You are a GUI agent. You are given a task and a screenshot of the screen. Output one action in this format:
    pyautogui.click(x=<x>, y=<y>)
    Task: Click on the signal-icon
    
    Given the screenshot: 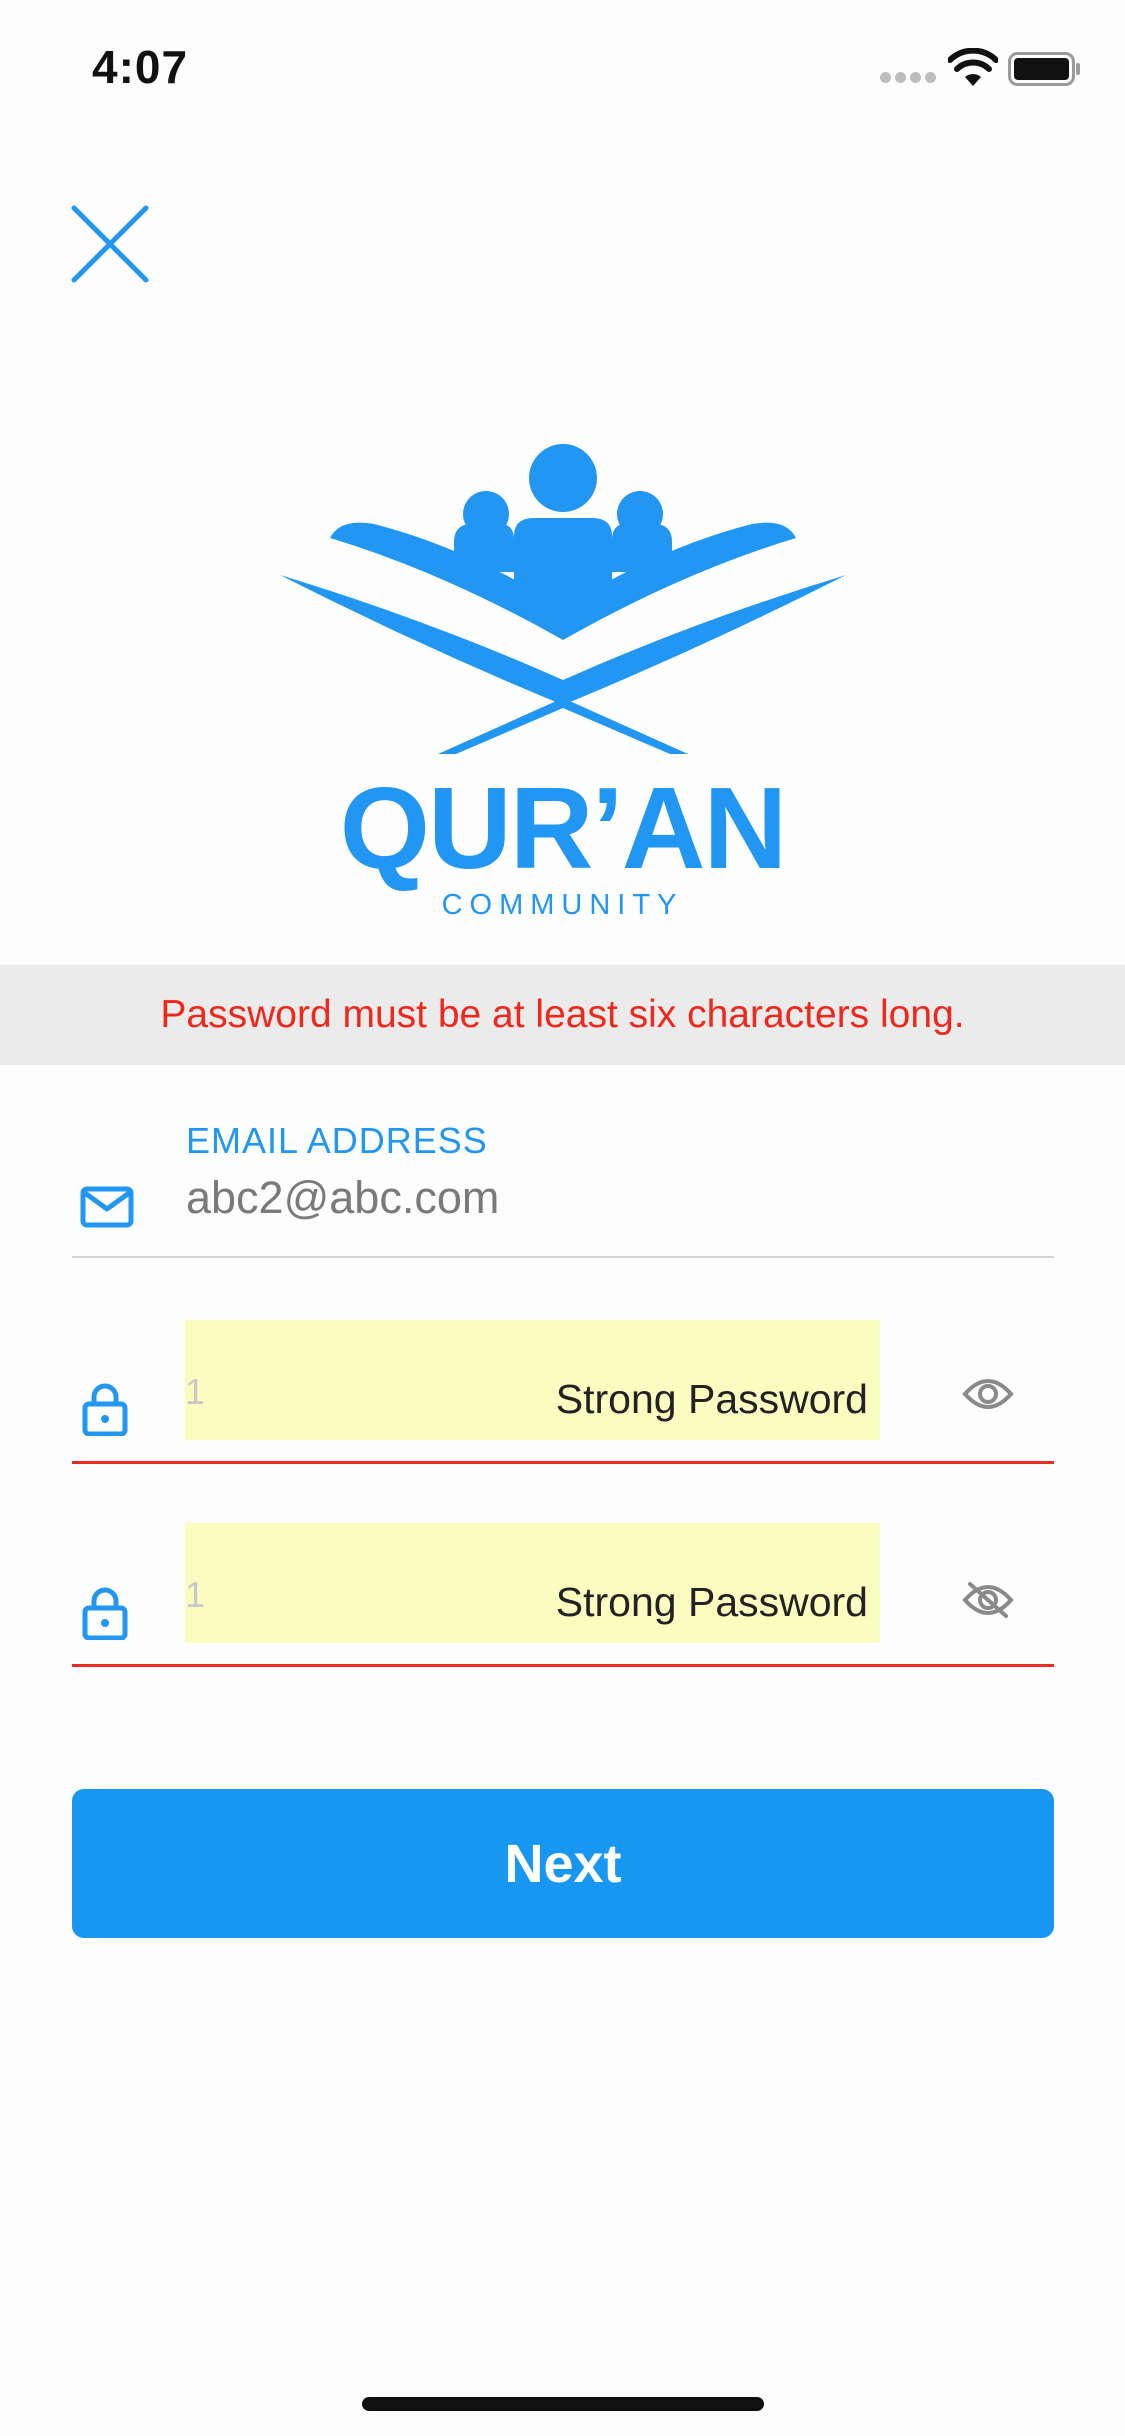 What is the action you would take?
    pyautogui.click(x=908, y=79)
    